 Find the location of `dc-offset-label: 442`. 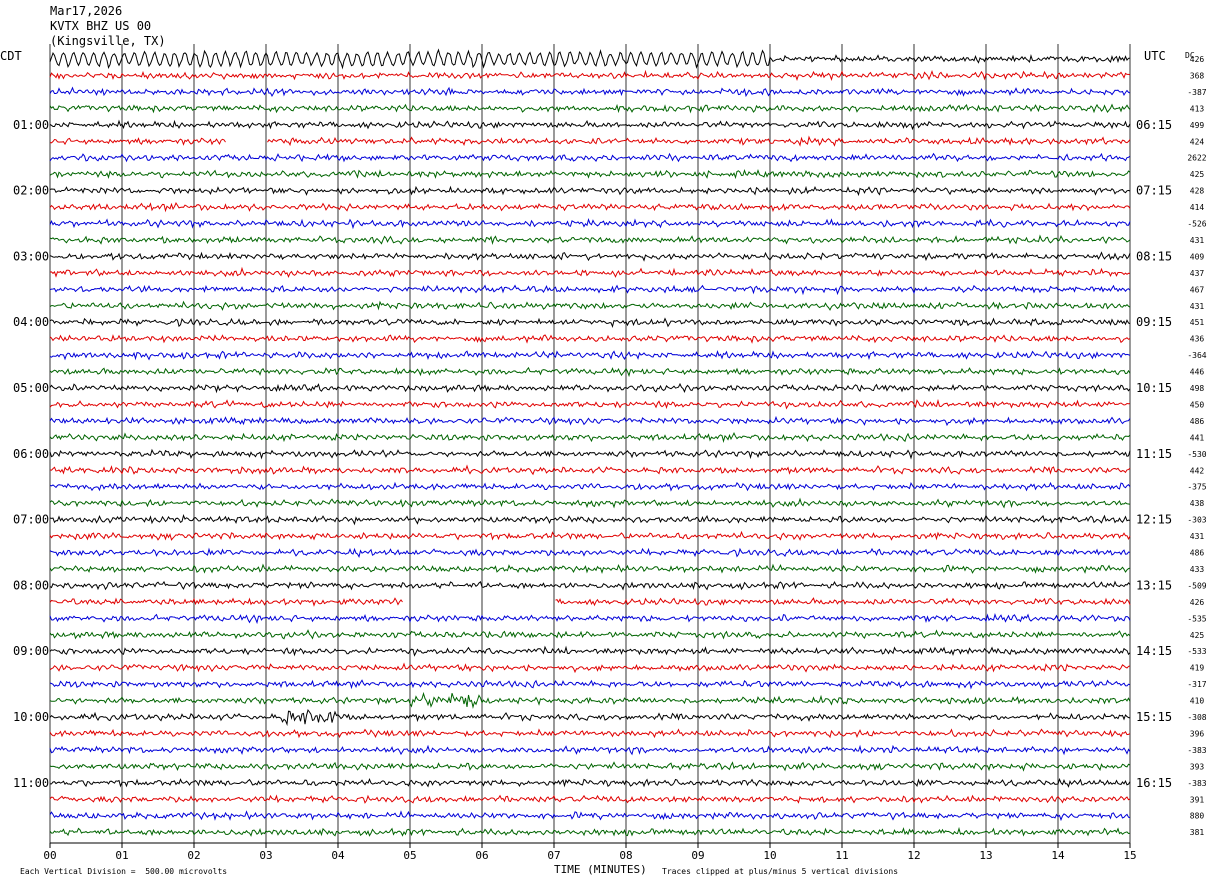

dc-offset-label: 442 is located at coordinates (1197, 470).